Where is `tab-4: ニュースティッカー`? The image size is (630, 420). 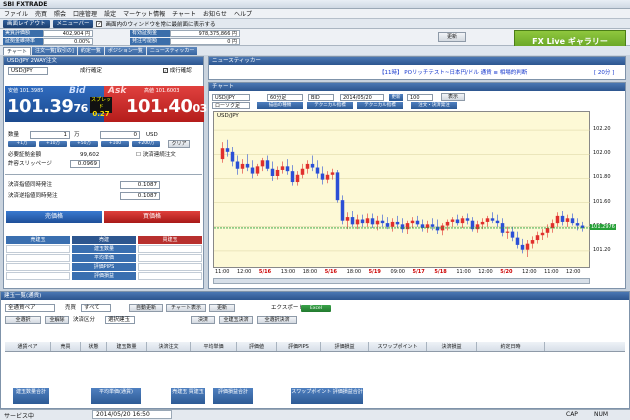 tab-4: ニュースティッカー is located at coordinates (172, 51).